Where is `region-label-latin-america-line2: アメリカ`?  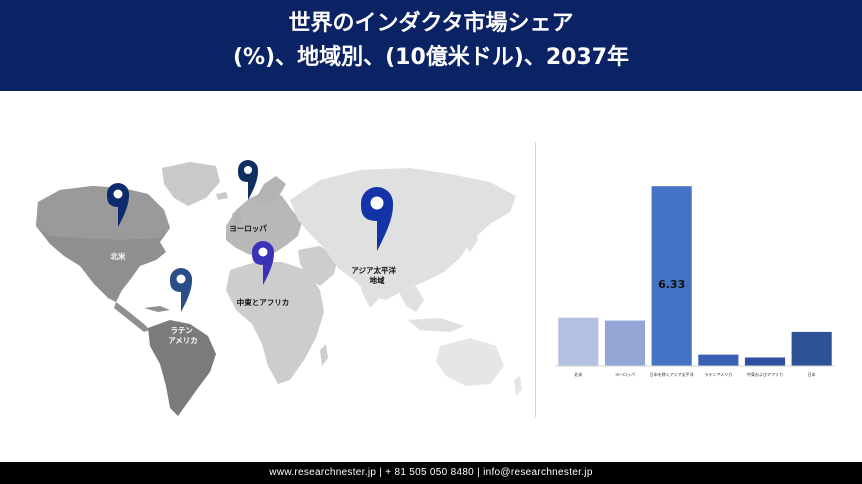
region-label-latin-america-line2: アメリカ is located at coordinates (183, 340).